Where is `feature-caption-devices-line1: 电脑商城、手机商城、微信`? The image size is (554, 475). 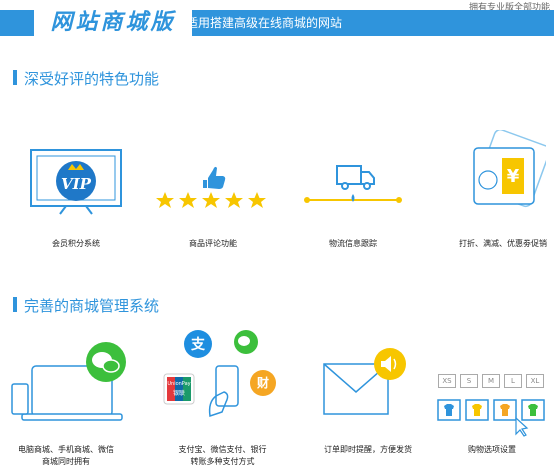
feature-caption-devices-line1: 电脑商城、手机商城、微信 is located at coordinates (66, 449).